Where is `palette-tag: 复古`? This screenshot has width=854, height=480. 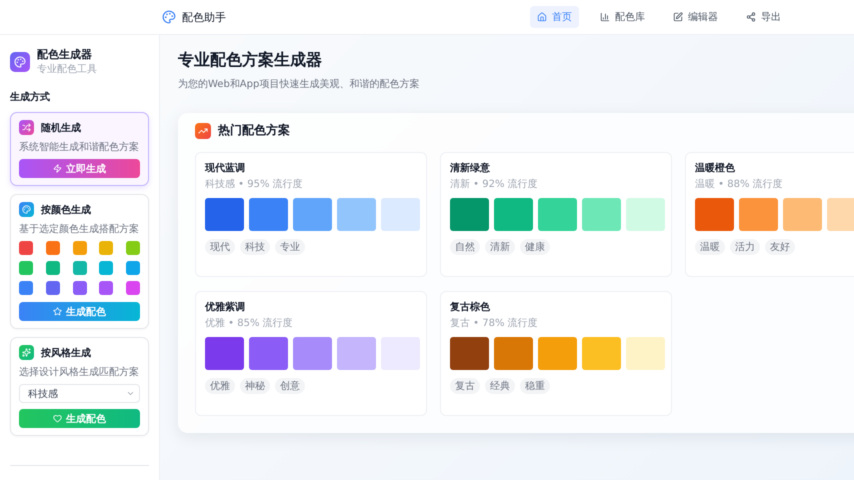
palette-tag: 复古 is located at coordinates (465, 386).